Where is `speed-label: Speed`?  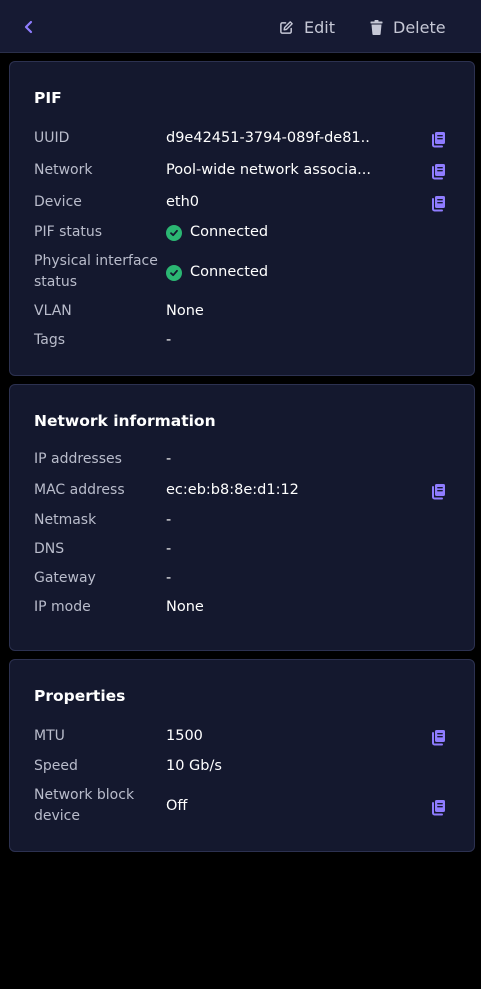 speed-label: Speed is located at coordinates (56, 766).